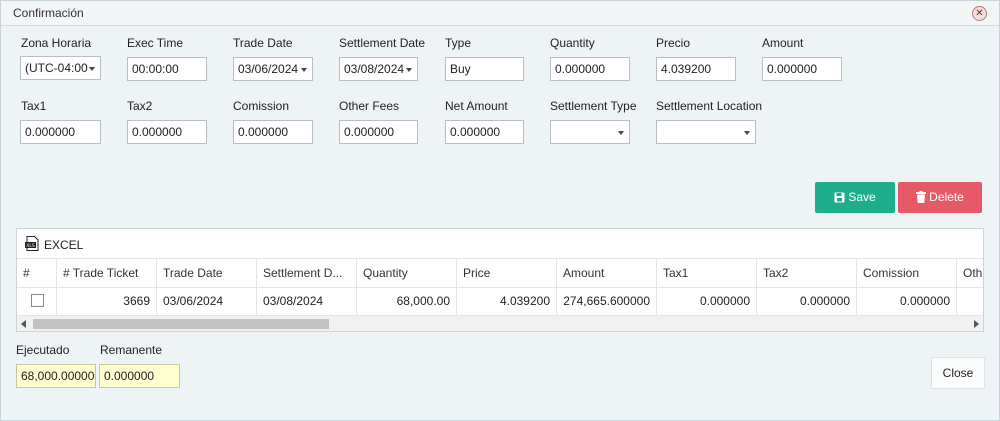  Describe the element at coordinates (607, 273) in the screenshot. I see `col-header-amount: Amount` at that location.